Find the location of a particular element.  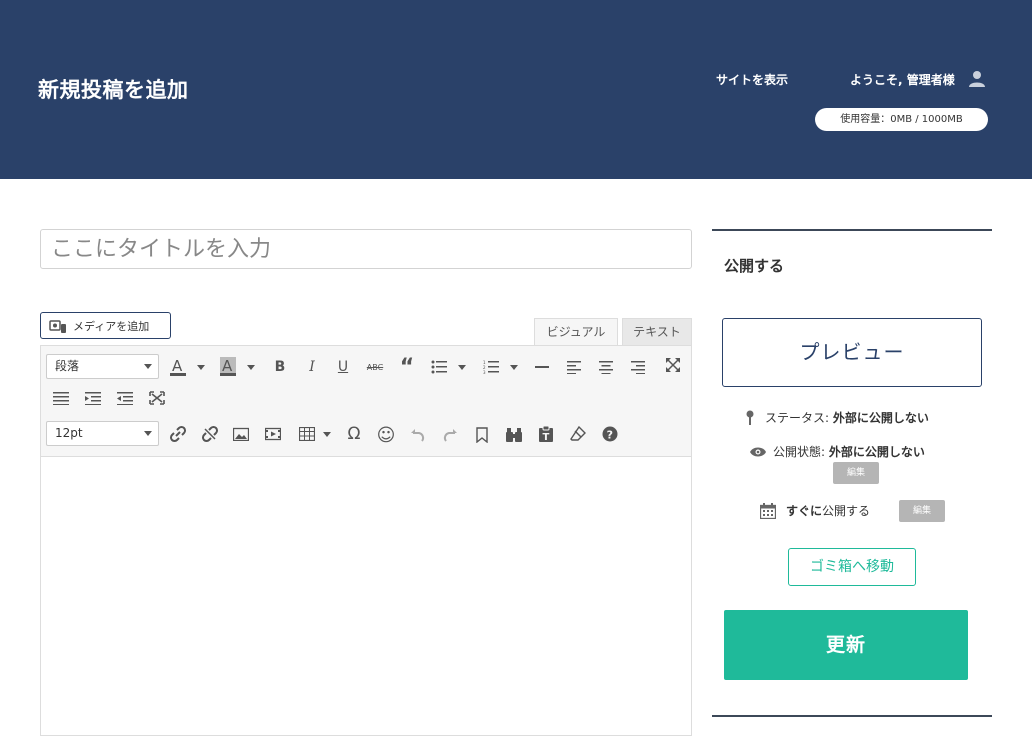

background-color-dropdown-icon is located at coordinates (251, 367).